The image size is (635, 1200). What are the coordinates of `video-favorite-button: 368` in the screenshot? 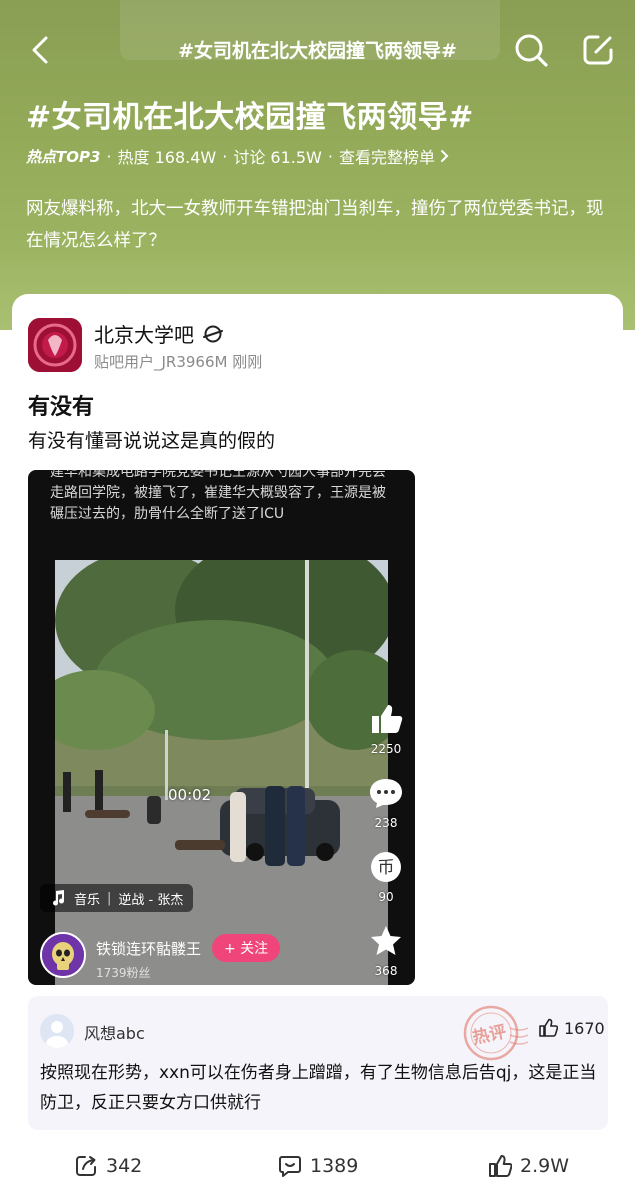 It's located at (386, 951).